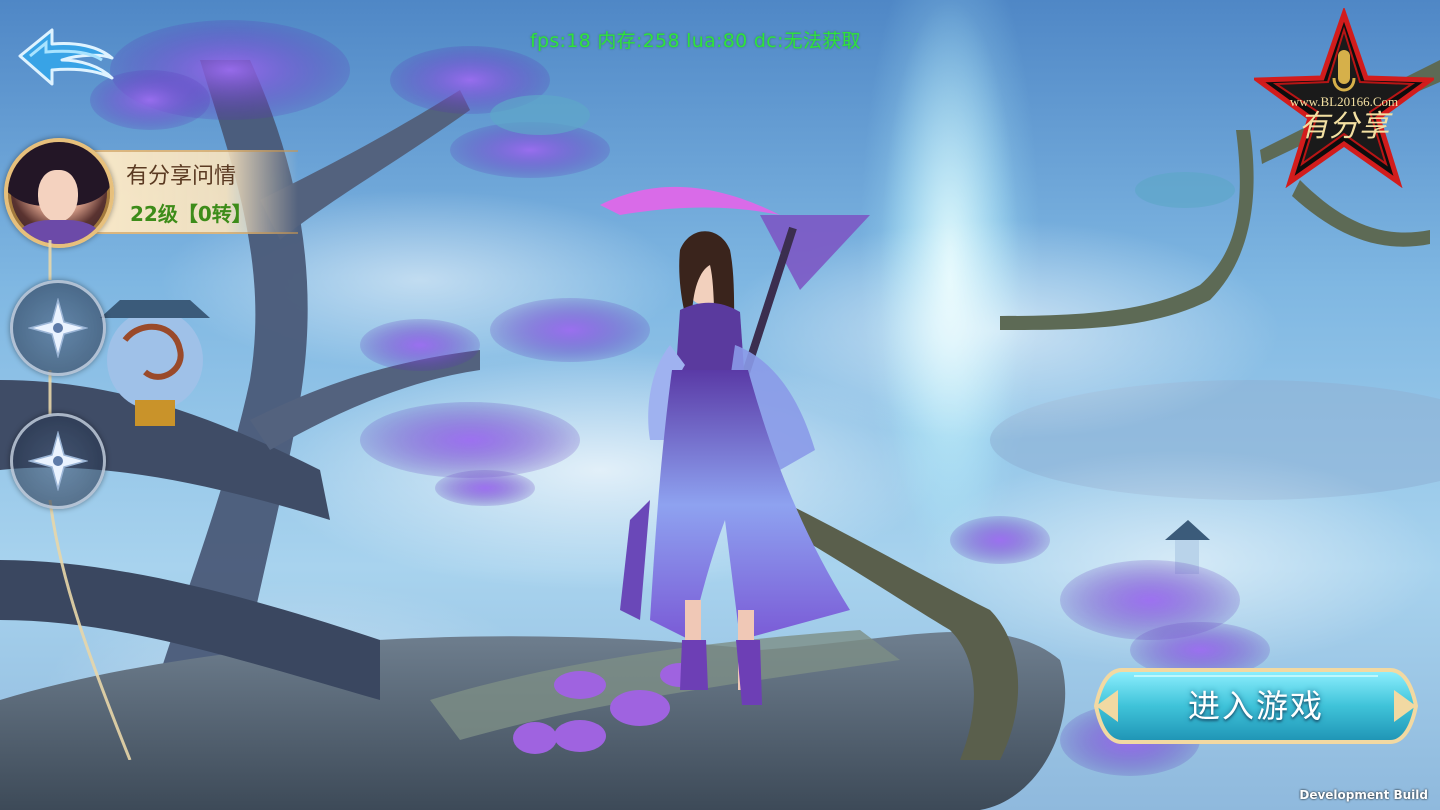 The image size is (1440, 810). I want to click on debug-stats: fps:18 内存:258 lua:80 dc:无法获取, so click(695, 41).